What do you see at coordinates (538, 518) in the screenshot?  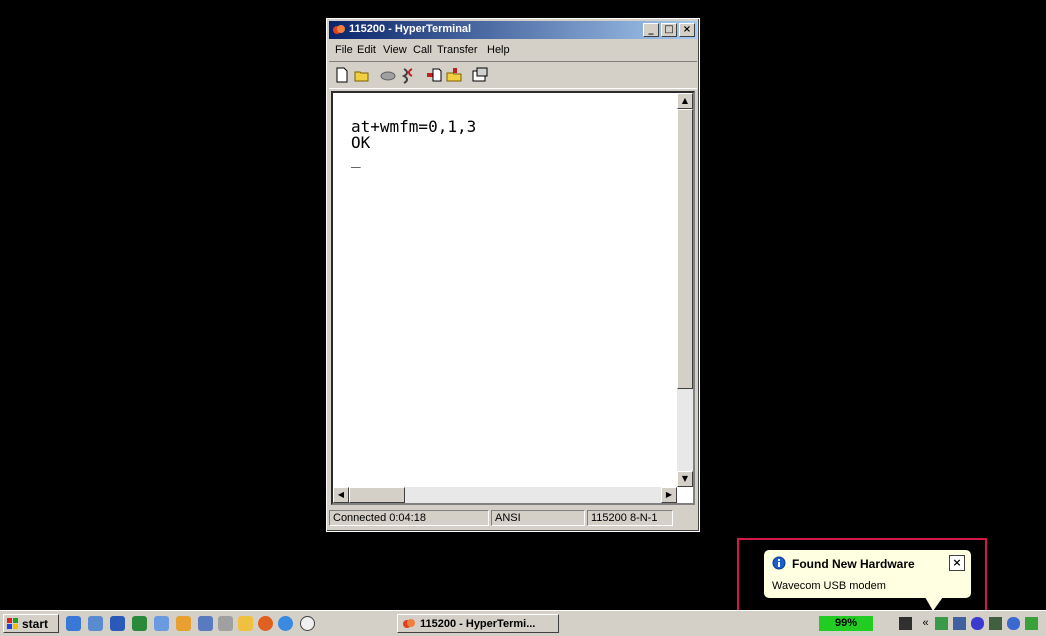 I see `status-emulation: ANSI` at bounding box center [538, 518].